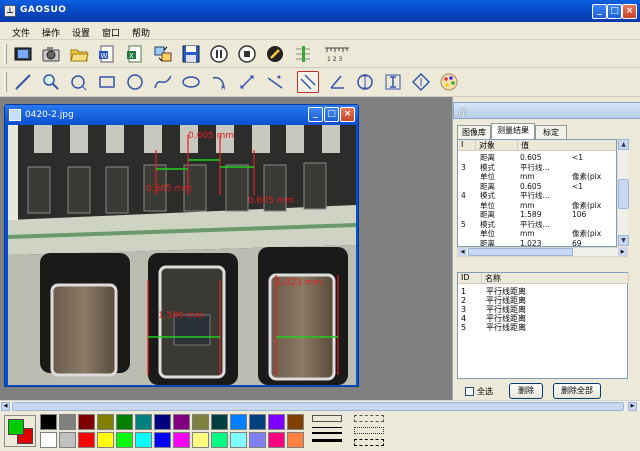 This screenshot has height=451, width=640. What do you see at coordinates (308, 82) in the screenshot?
I see `parallel-lines-icon` at bounding box center [308, 82].